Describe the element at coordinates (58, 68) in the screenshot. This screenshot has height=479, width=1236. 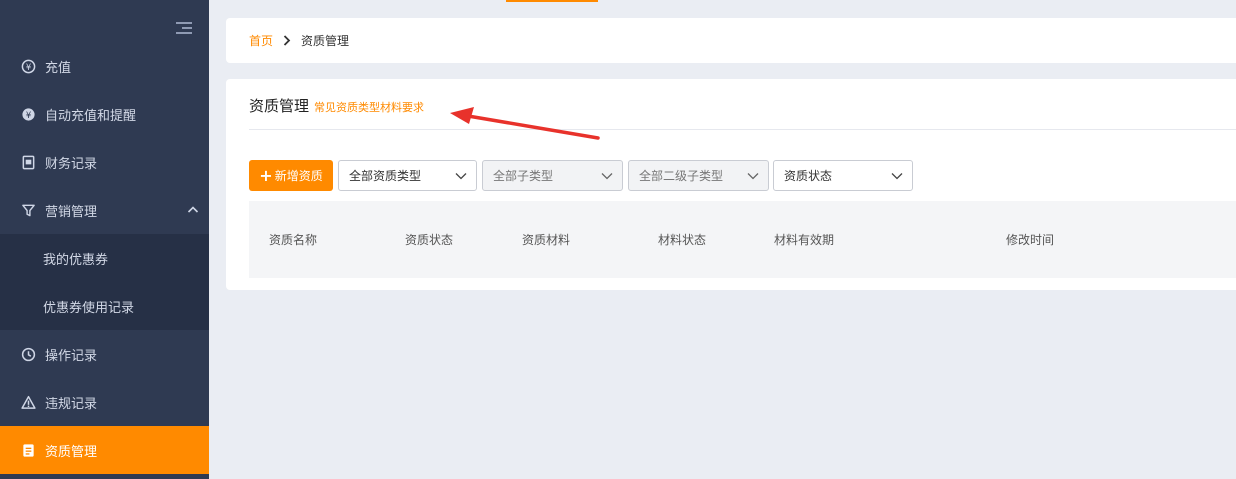
I see `sidebar-item-label: 充值` at that location.